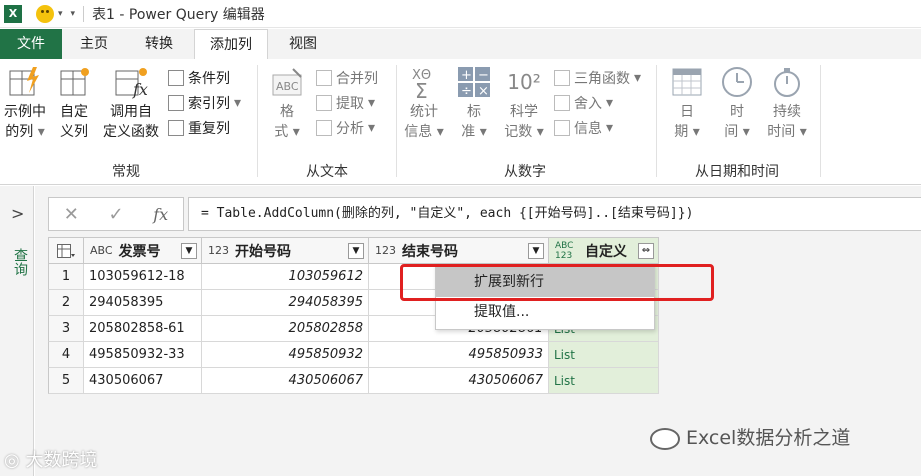 The image size is (921, 476). Describe the element at coordinates (324, 103) in the screenshot. I see `extract-icon` at that location.